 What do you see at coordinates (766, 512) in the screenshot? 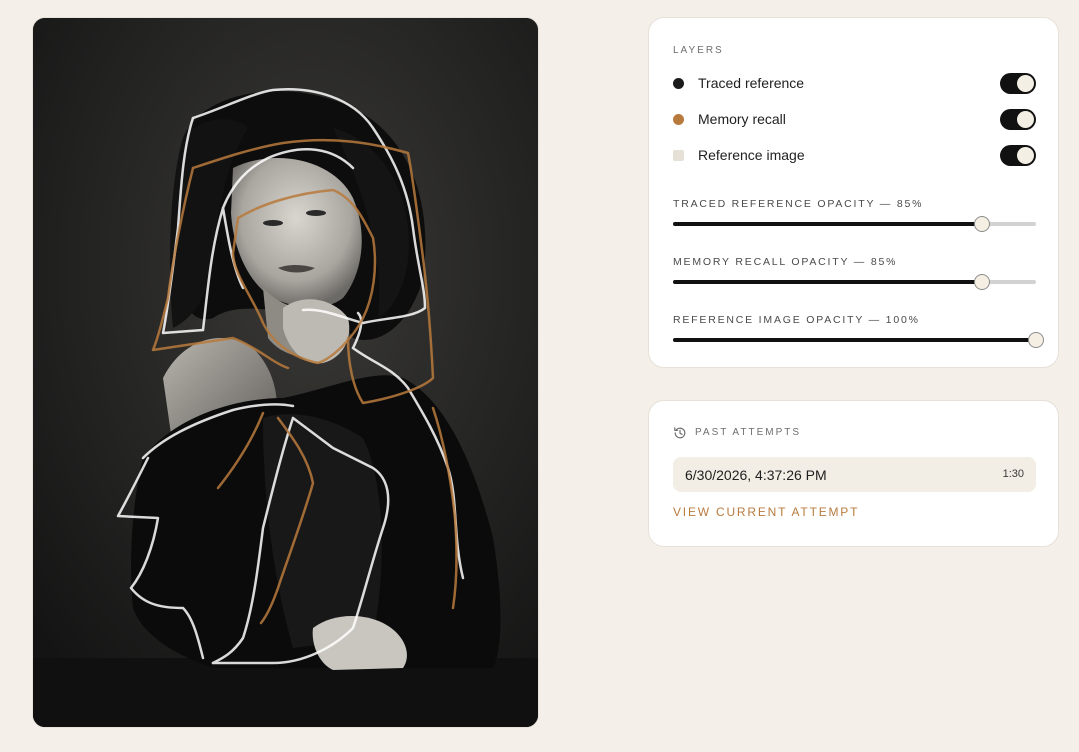
I see `view-current-attempt-link: VIEW CURRENT ATTEMPT` at bounding box center [766, 512].